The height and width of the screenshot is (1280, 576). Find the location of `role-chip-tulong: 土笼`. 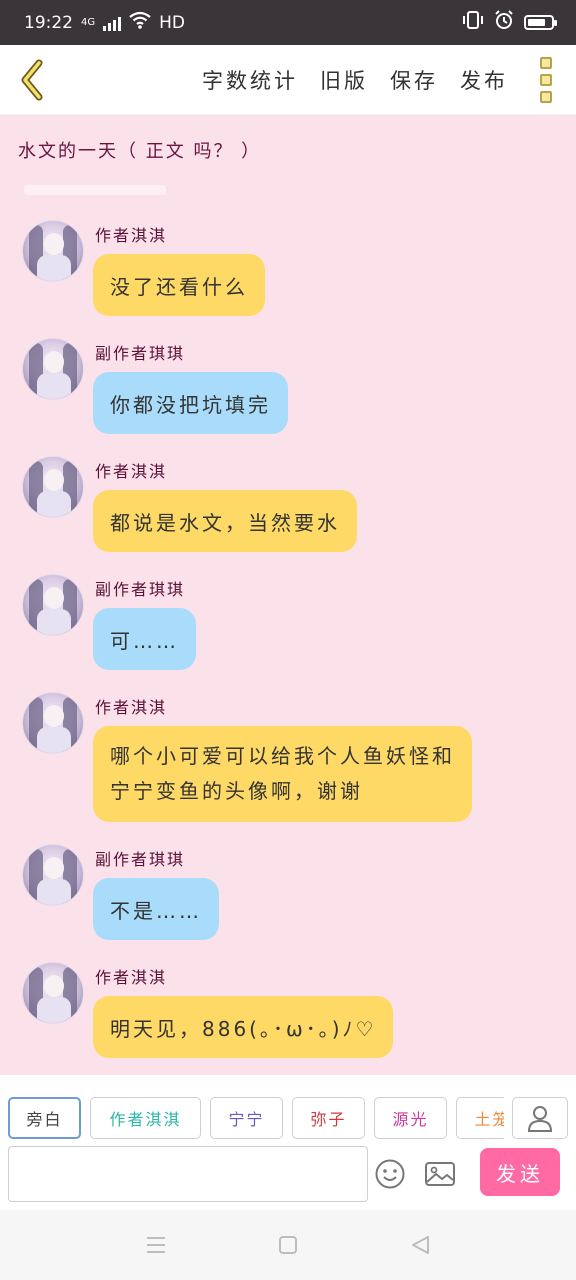

role-chip-tulong: 土笼 is located at coordinates (480, 1118).